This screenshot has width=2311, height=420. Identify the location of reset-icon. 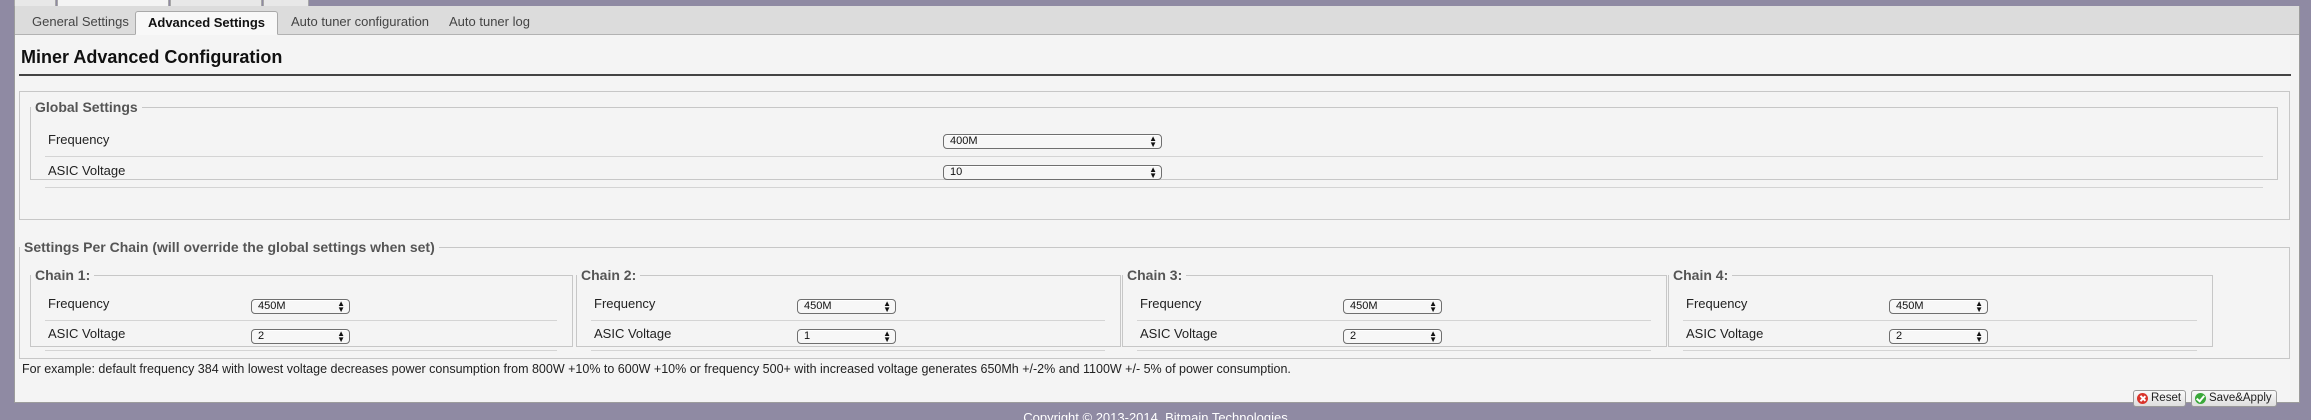
(2142, 398).